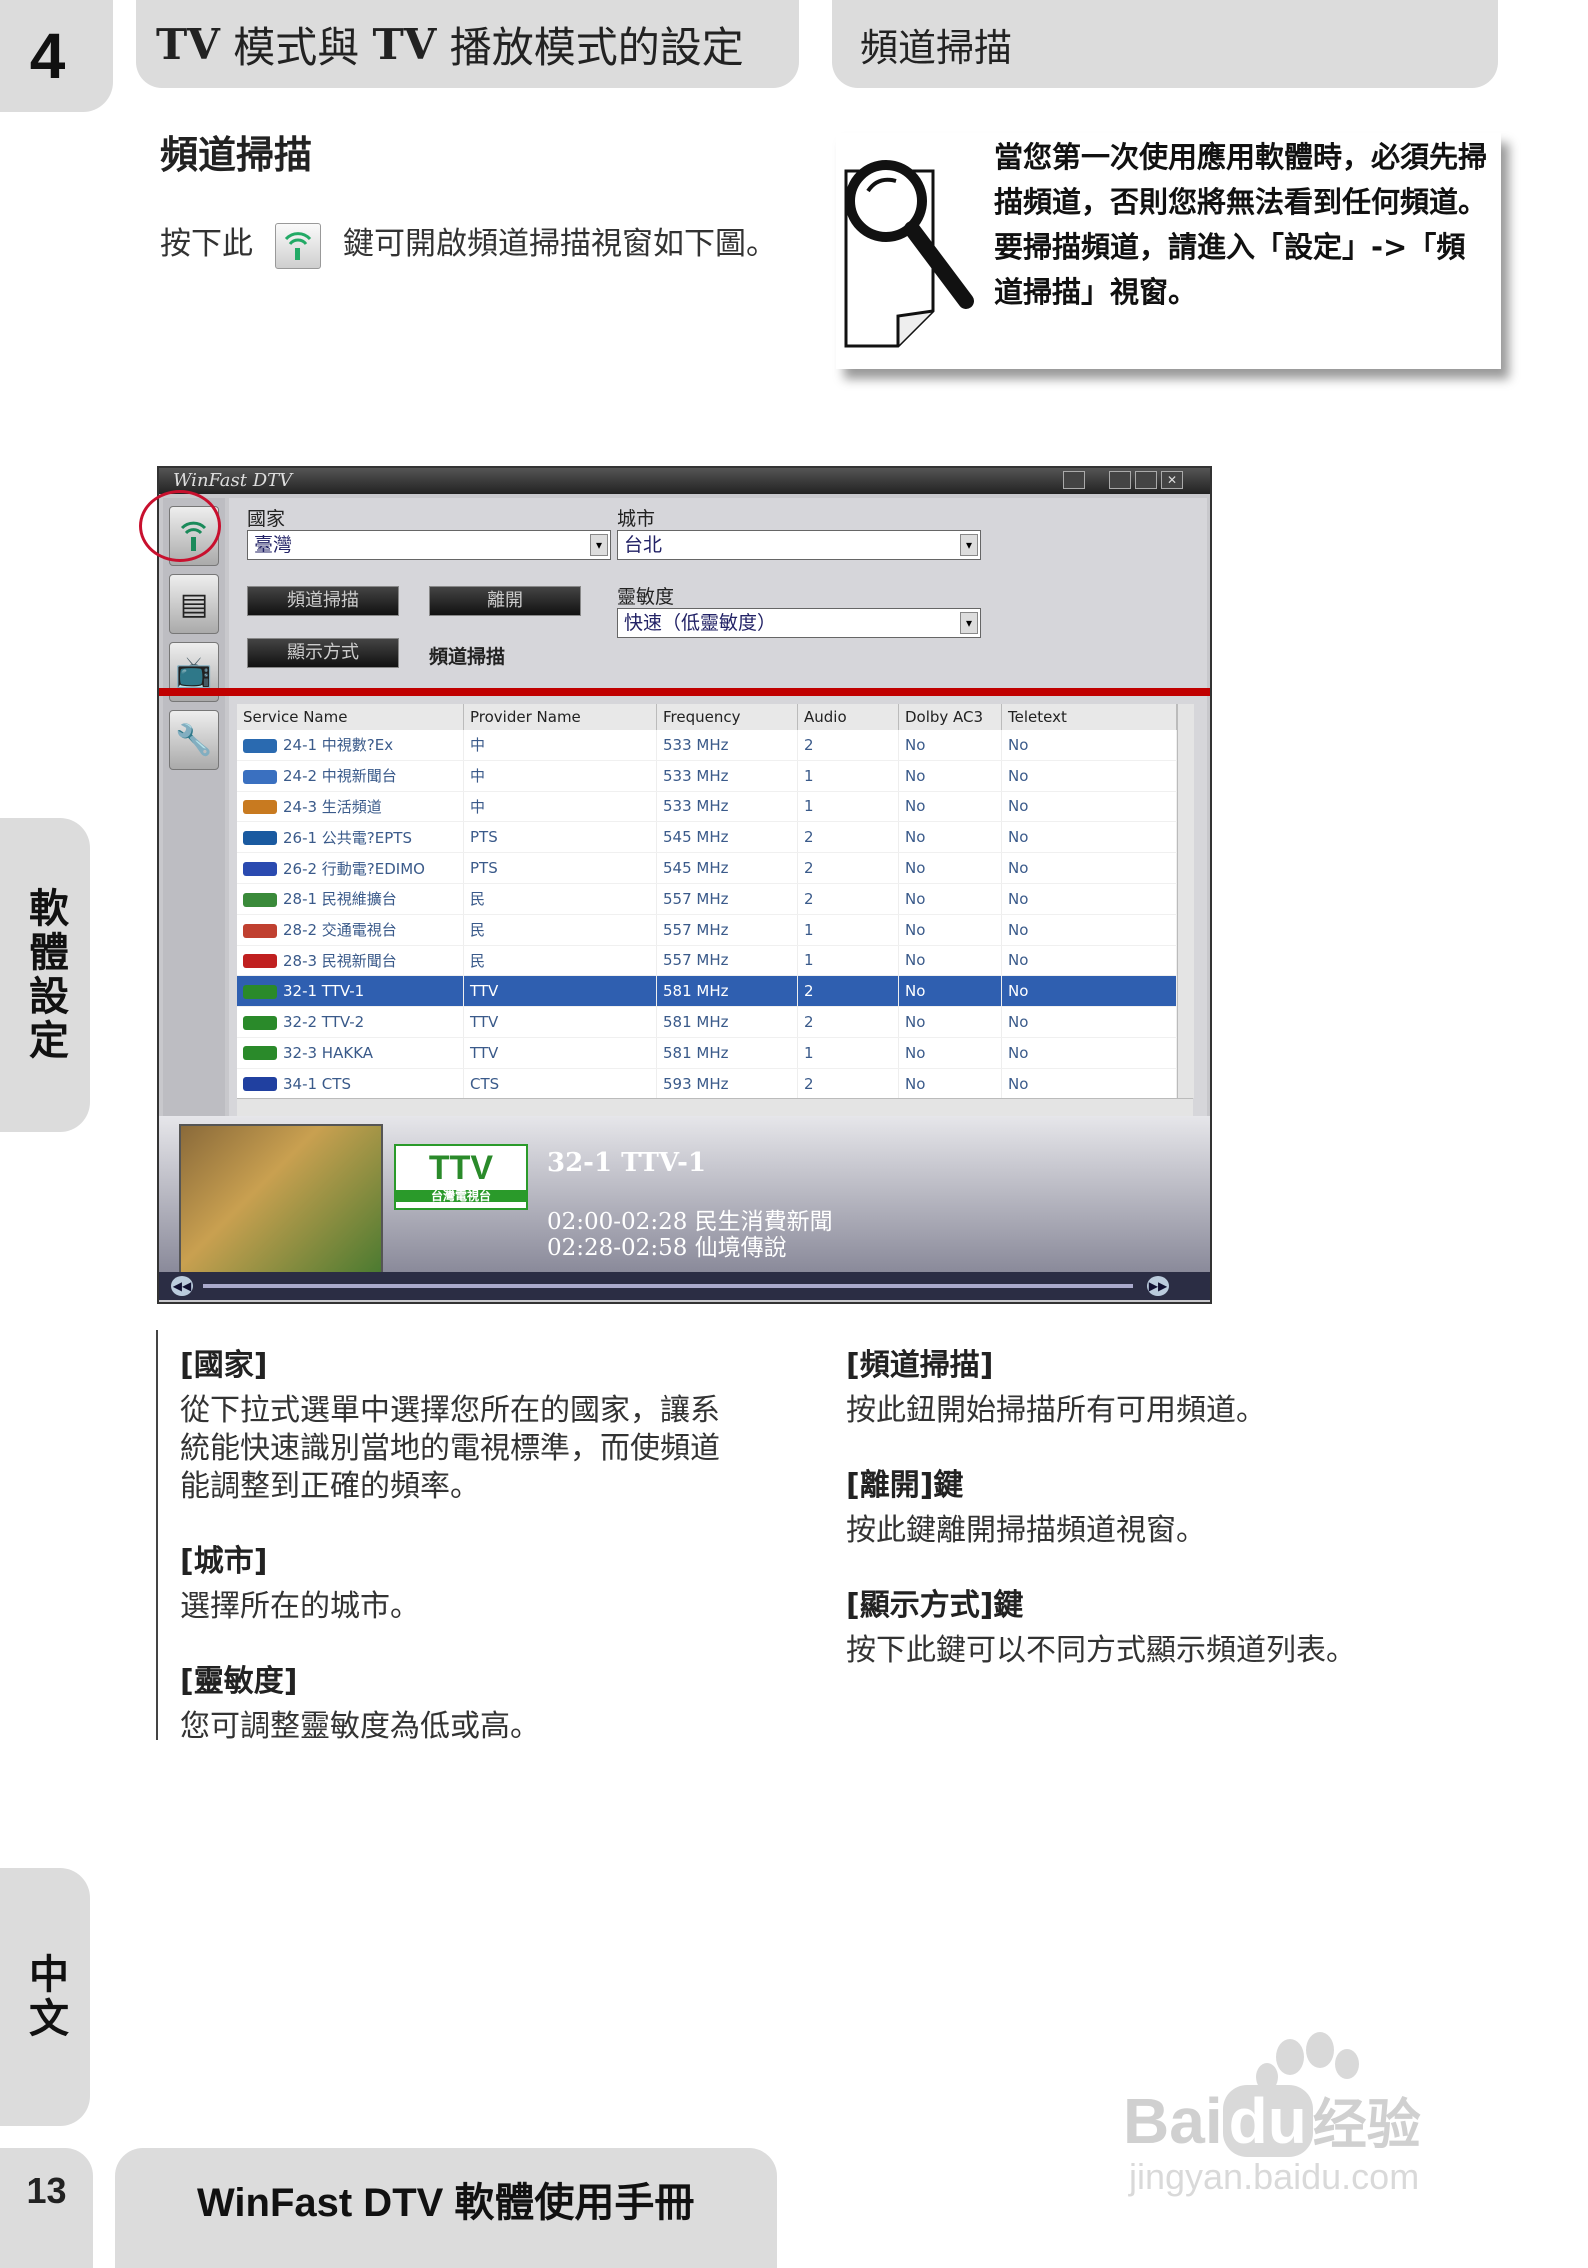 This screenshot has height=2268, width=1588. What do you see at coordinates (484, 1022) in the screenshot?
I see `cell-text: TTV` at bounding box center [484, 1022].